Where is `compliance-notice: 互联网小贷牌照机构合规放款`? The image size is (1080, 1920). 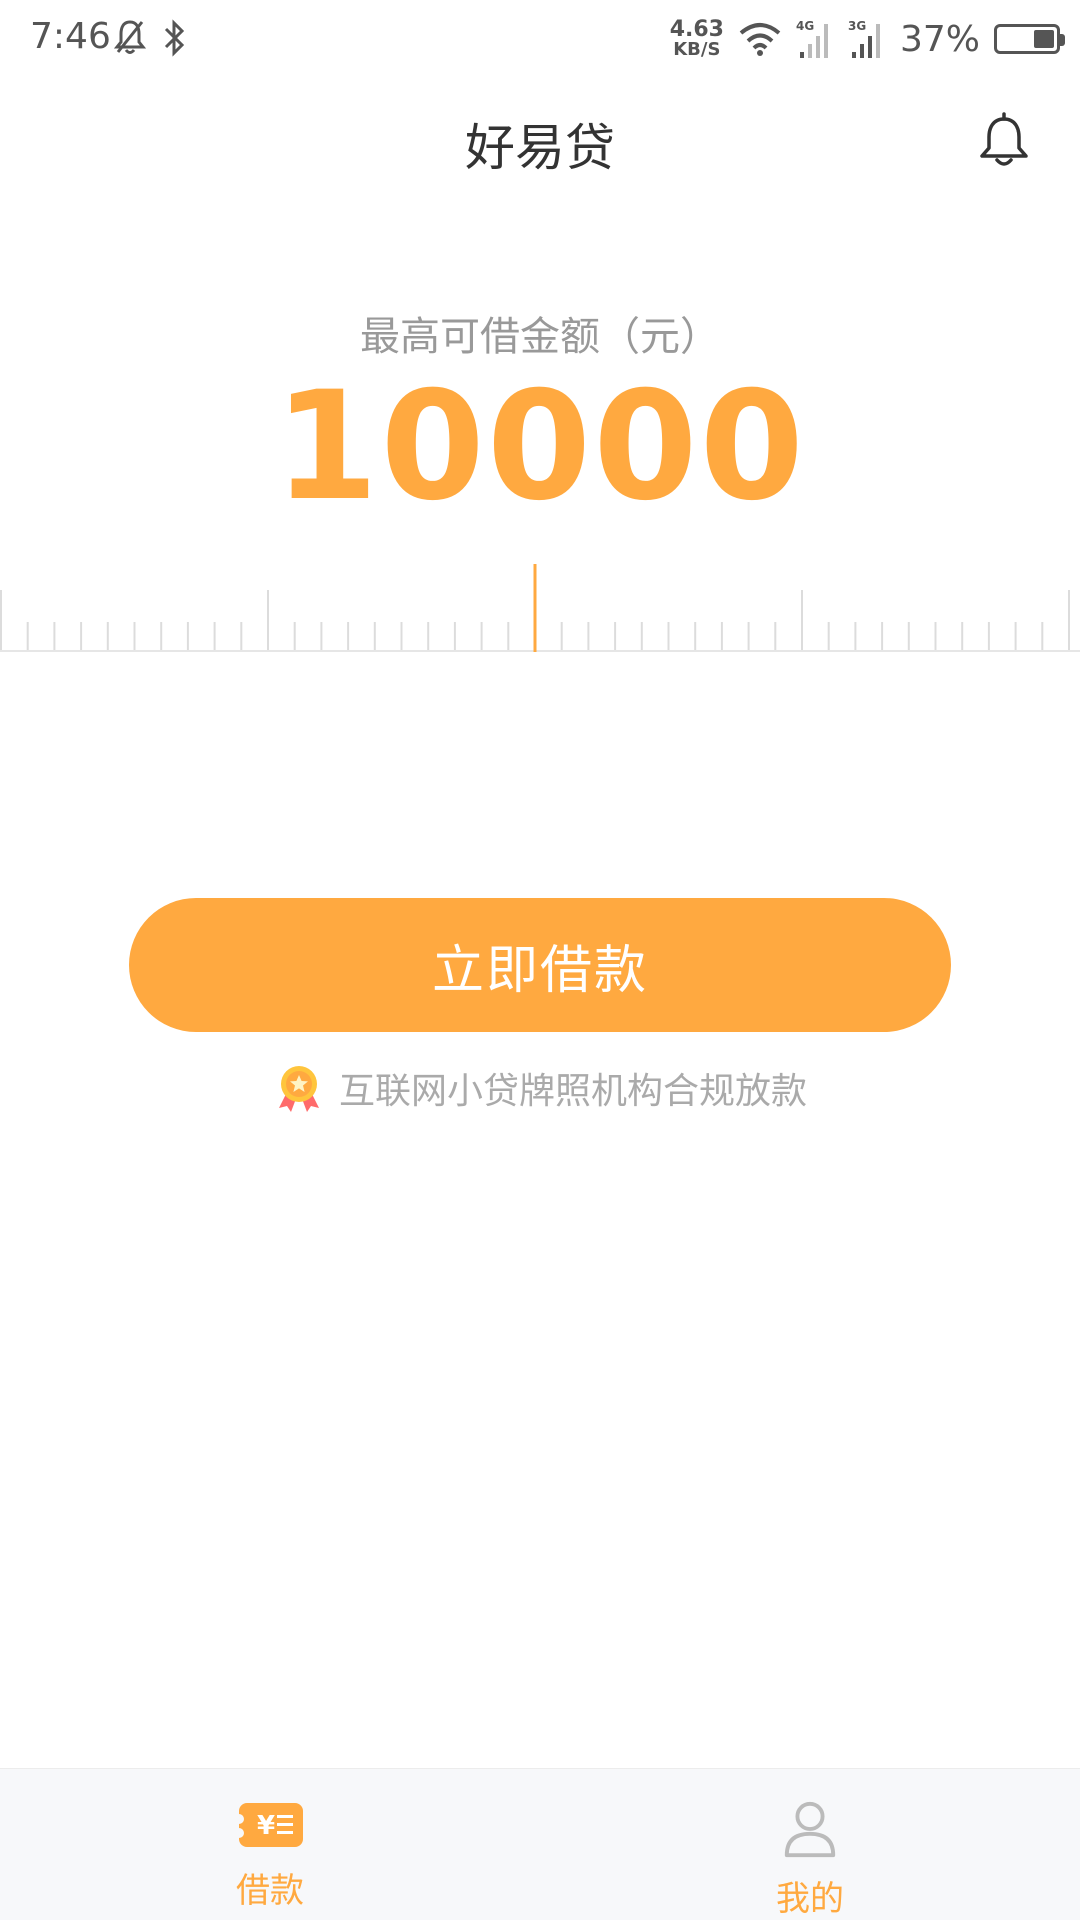 compliance-notice: 互联网小贷牌照机构合规放款 is located at coordinates (540, 1088).